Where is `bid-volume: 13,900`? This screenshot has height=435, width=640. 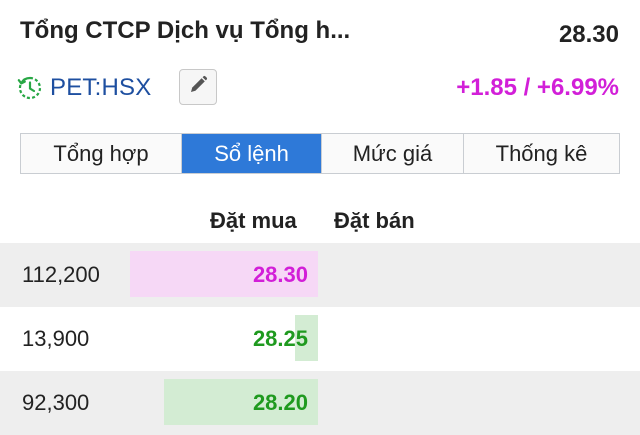
bid-volume: 13,900 is located at coordinates (56, 338).